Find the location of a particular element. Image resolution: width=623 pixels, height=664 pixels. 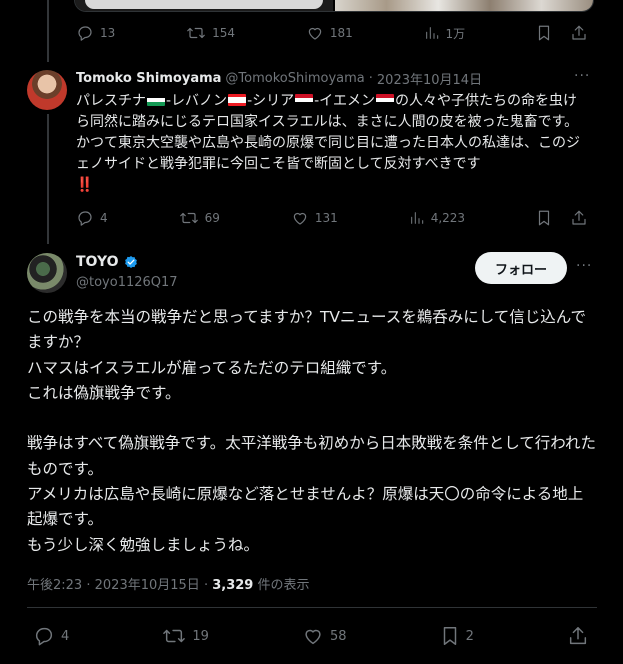

views-count: 4,223 is located at coordinates (448, 218).